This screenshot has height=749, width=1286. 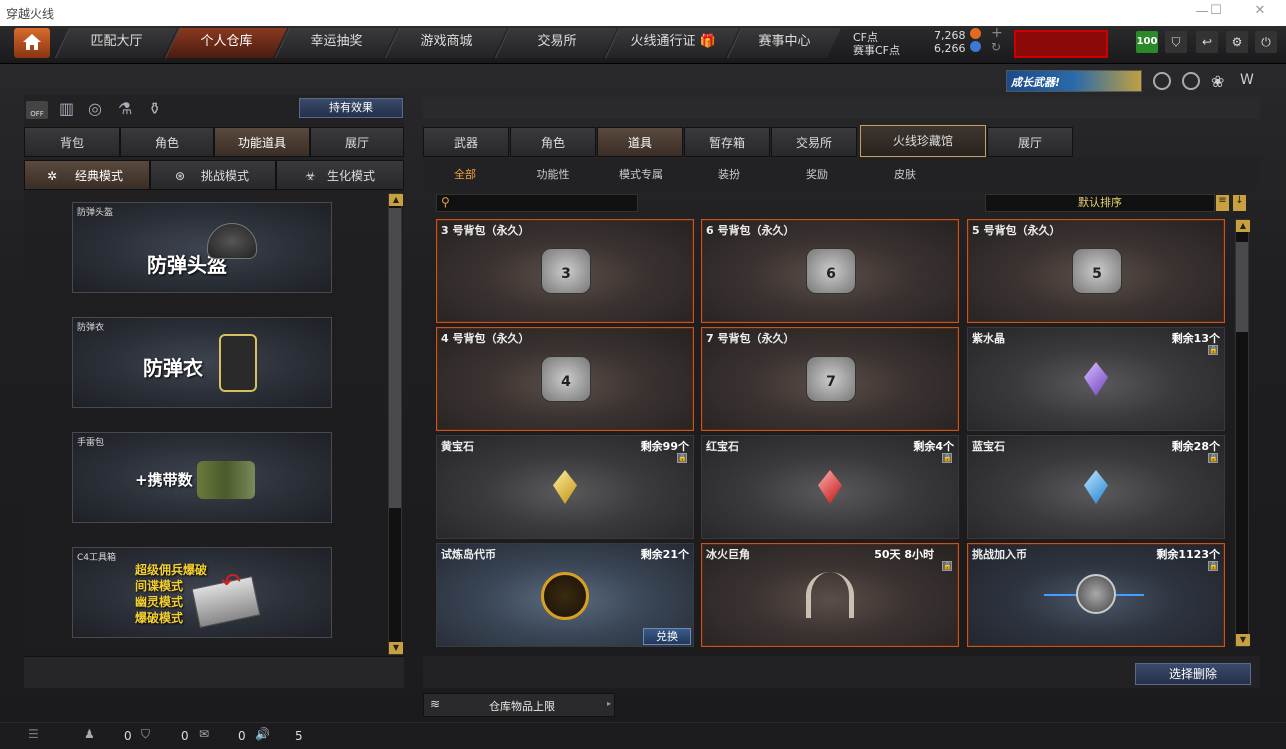 What do you see at coordinates (1247, 80) in the screenshot?
I see `wing-icon: W` at bounding box center [1247, 80].